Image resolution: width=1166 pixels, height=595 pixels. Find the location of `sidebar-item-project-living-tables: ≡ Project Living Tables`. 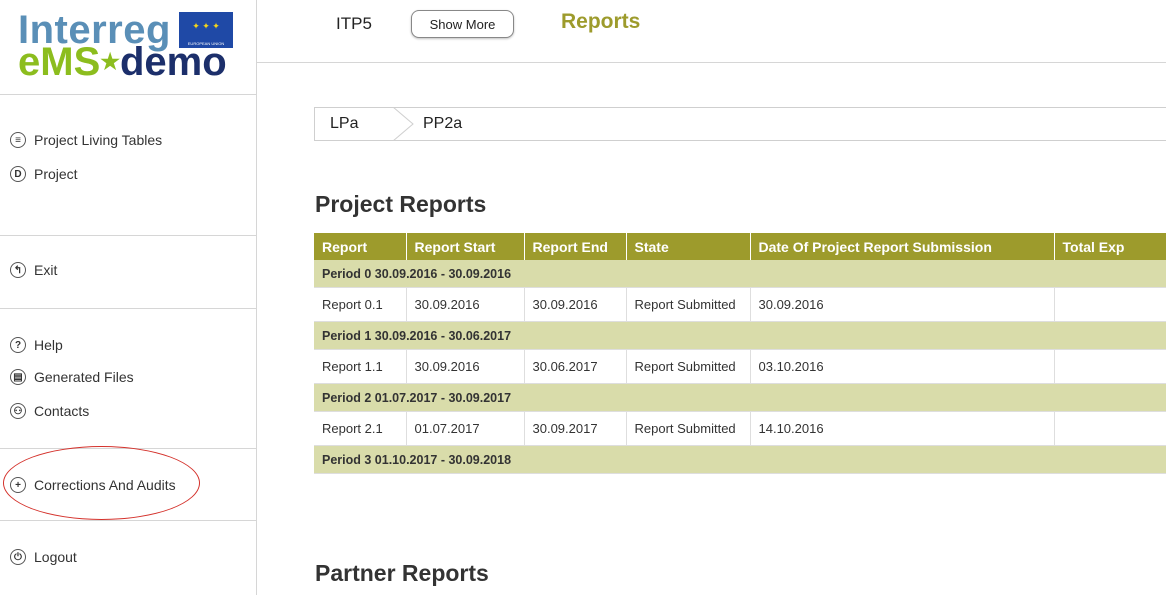

sidebar-item-project-living-tables: ≡ Project Living Tables is located at coordinates (86, 140).